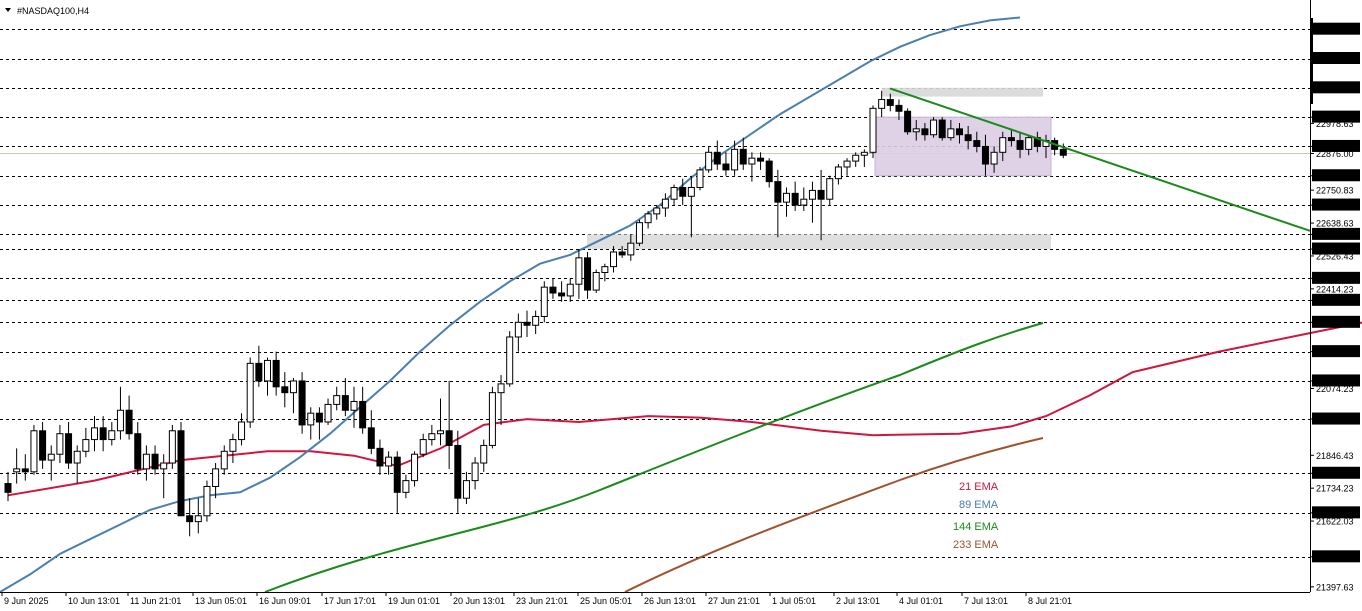  I want to click on legend-144-ema: 144 EMA, so click(976, 527).